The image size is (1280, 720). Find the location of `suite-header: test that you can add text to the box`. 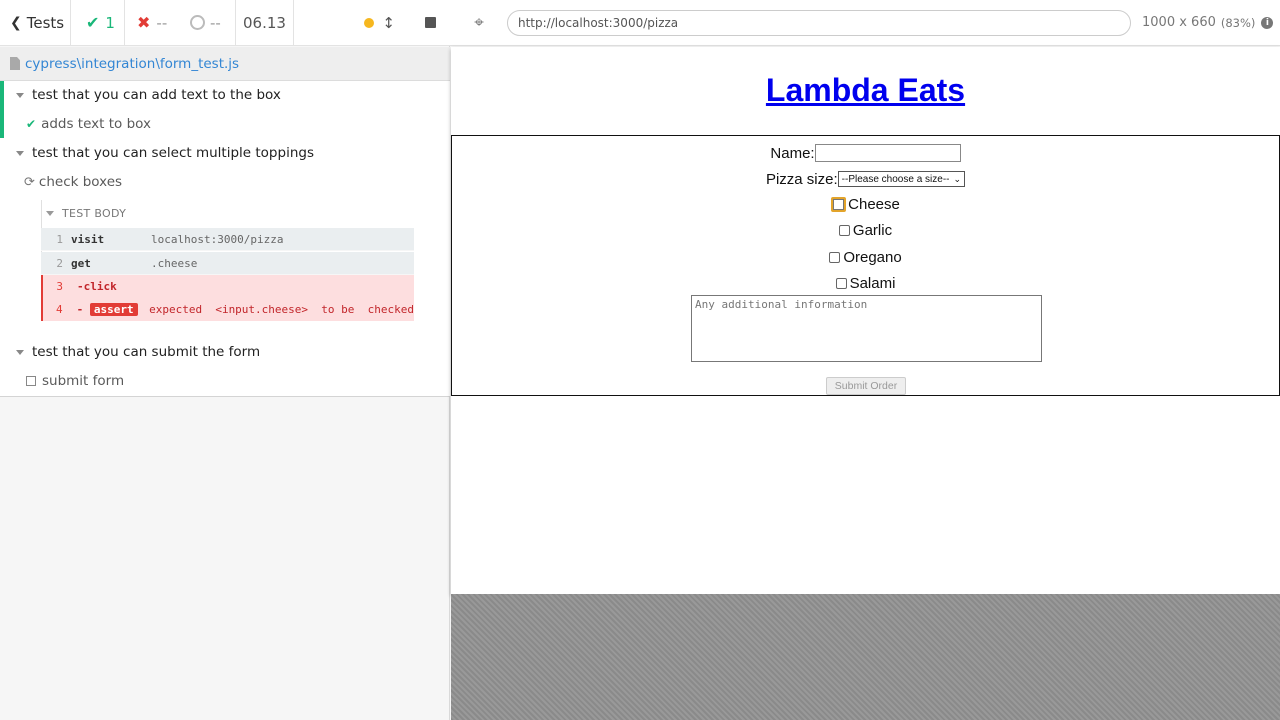

suite-header: test that you can add text to the box is located at coordinates (148, 95).